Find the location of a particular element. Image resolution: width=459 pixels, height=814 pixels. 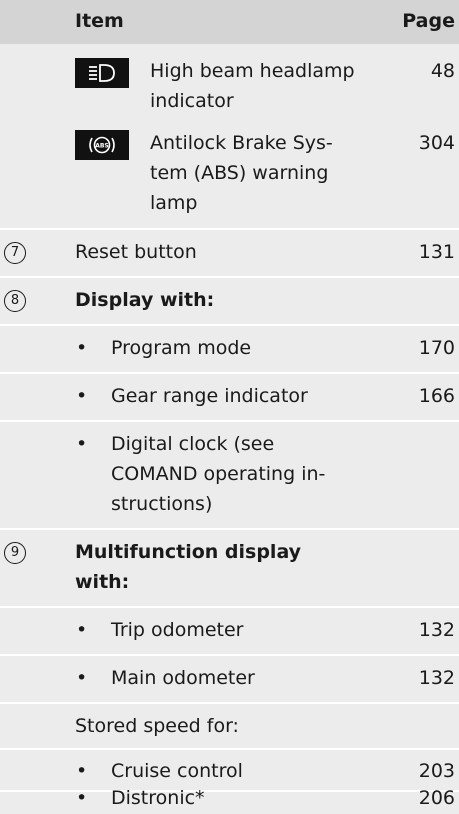

high-beam-icon is located at coordinates (102, 73).